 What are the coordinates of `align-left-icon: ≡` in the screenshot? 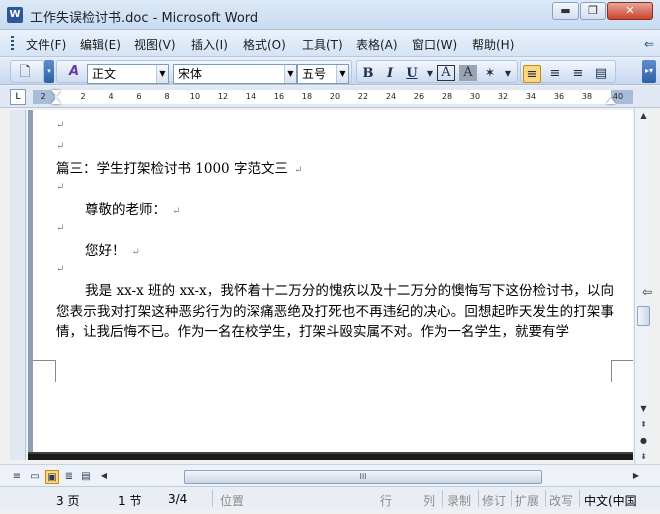 It's located at (532, 74).